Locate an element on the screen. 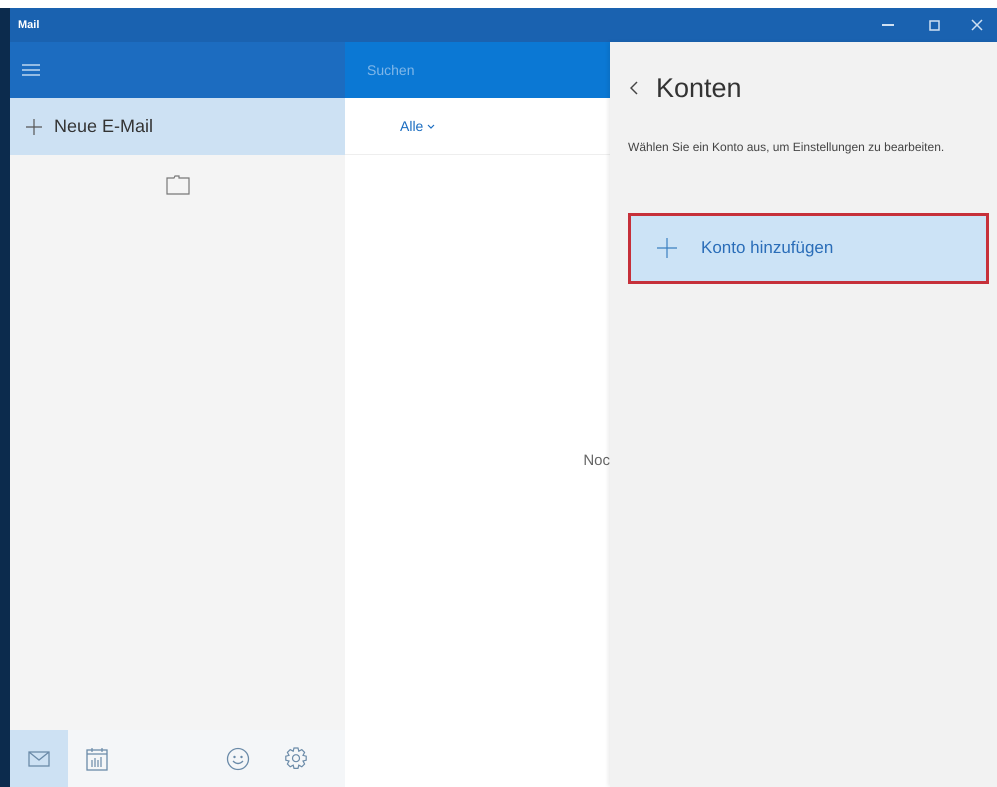 The image size is (997, 787). back-button is located at coordinates (634, 88).